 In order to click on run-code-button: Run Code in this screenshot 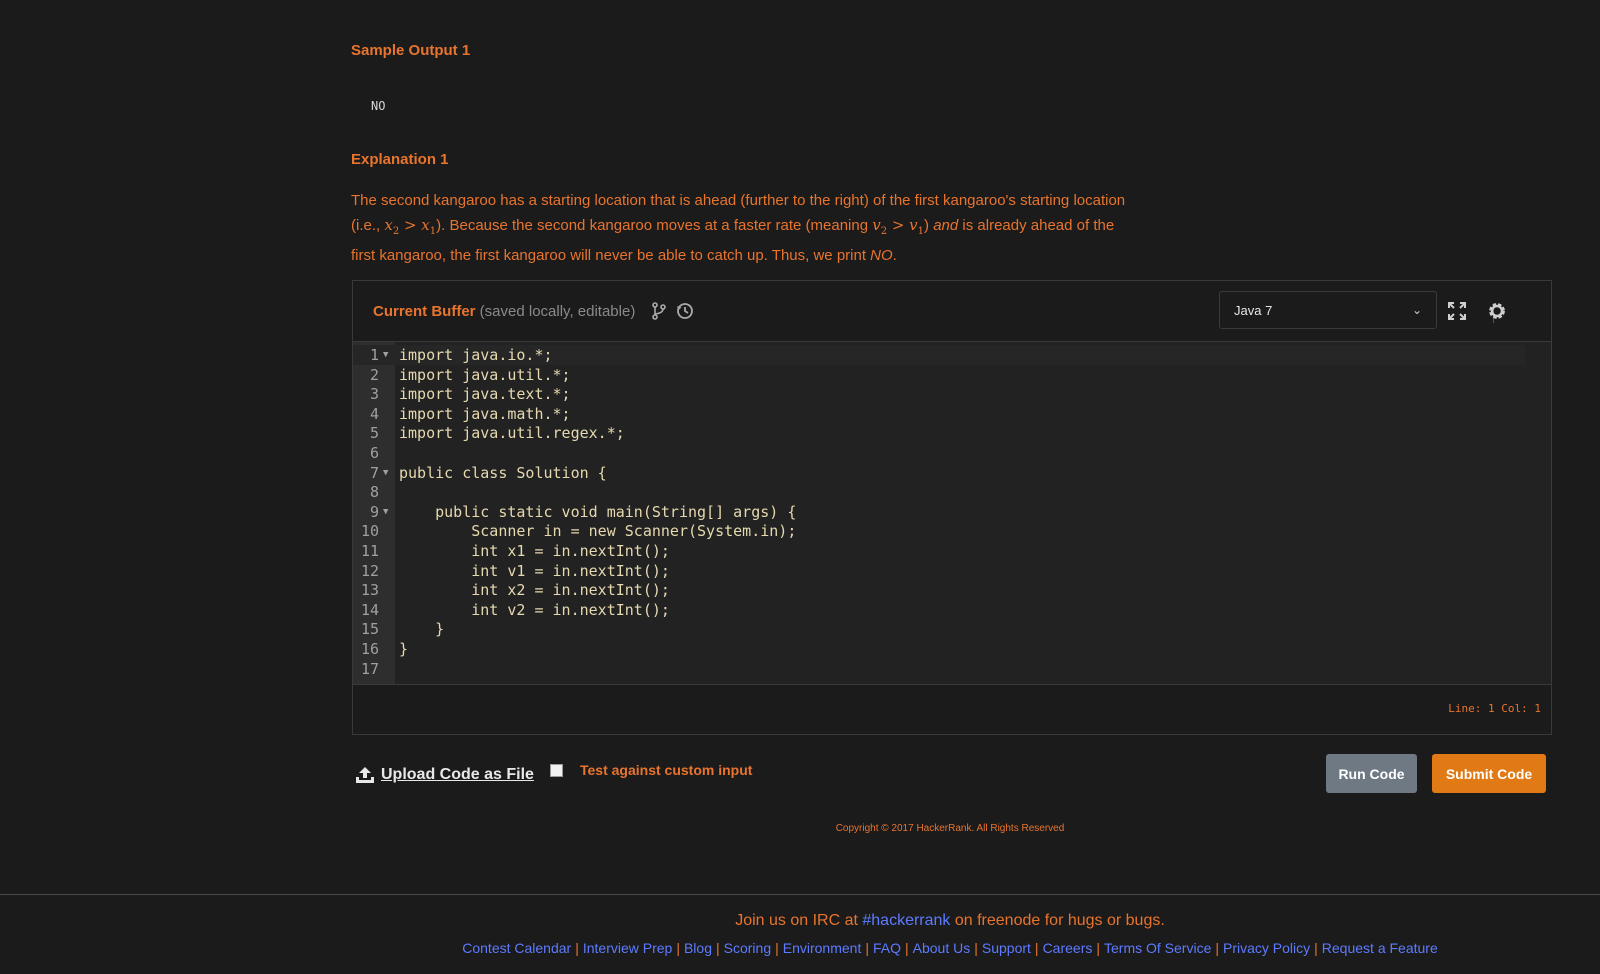, I will do `click(1371, 773)`.